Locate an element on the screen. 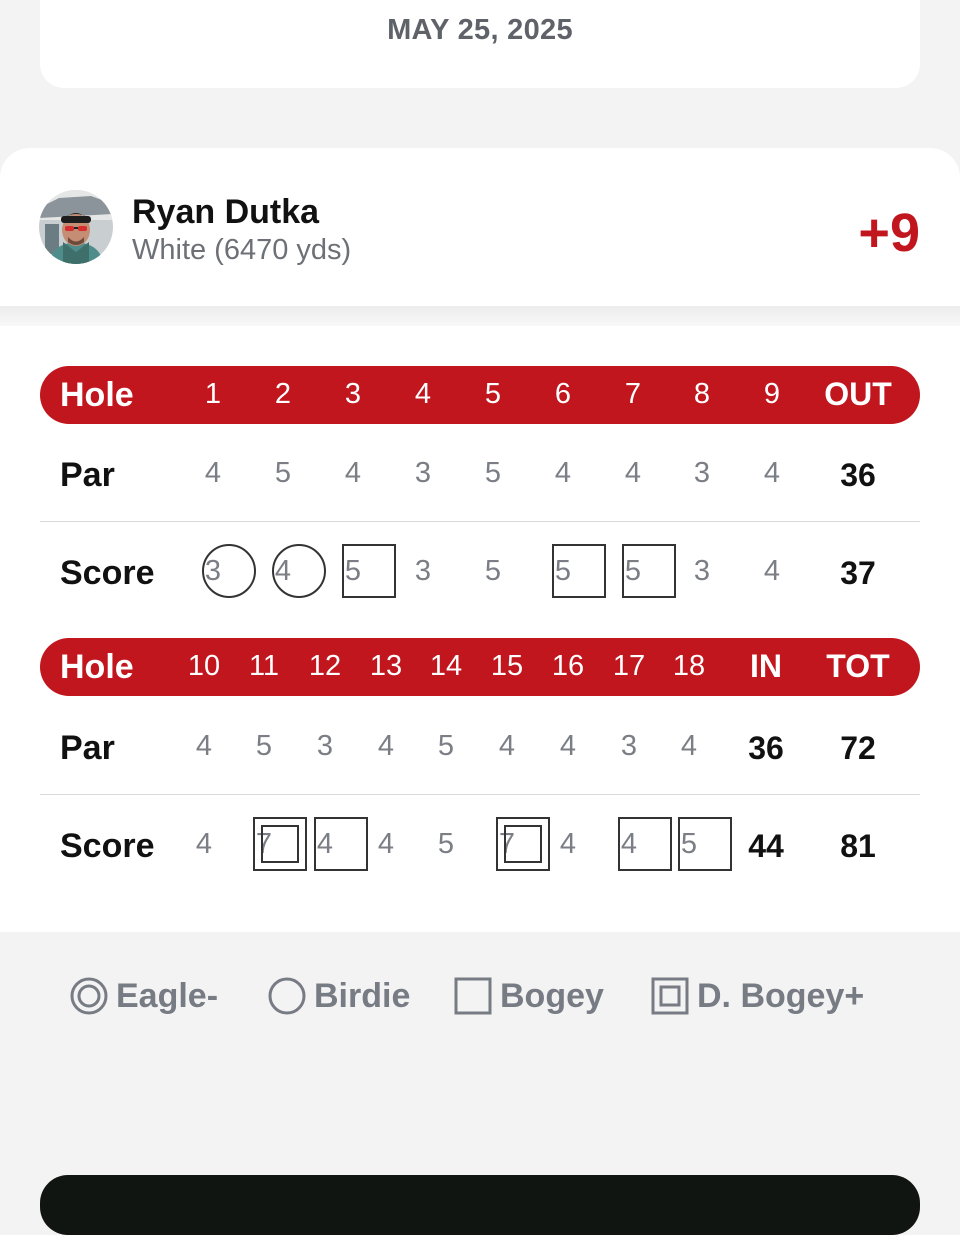 The image size is (960, 1235). double-circle-icon is located at coordinates (89, 996).